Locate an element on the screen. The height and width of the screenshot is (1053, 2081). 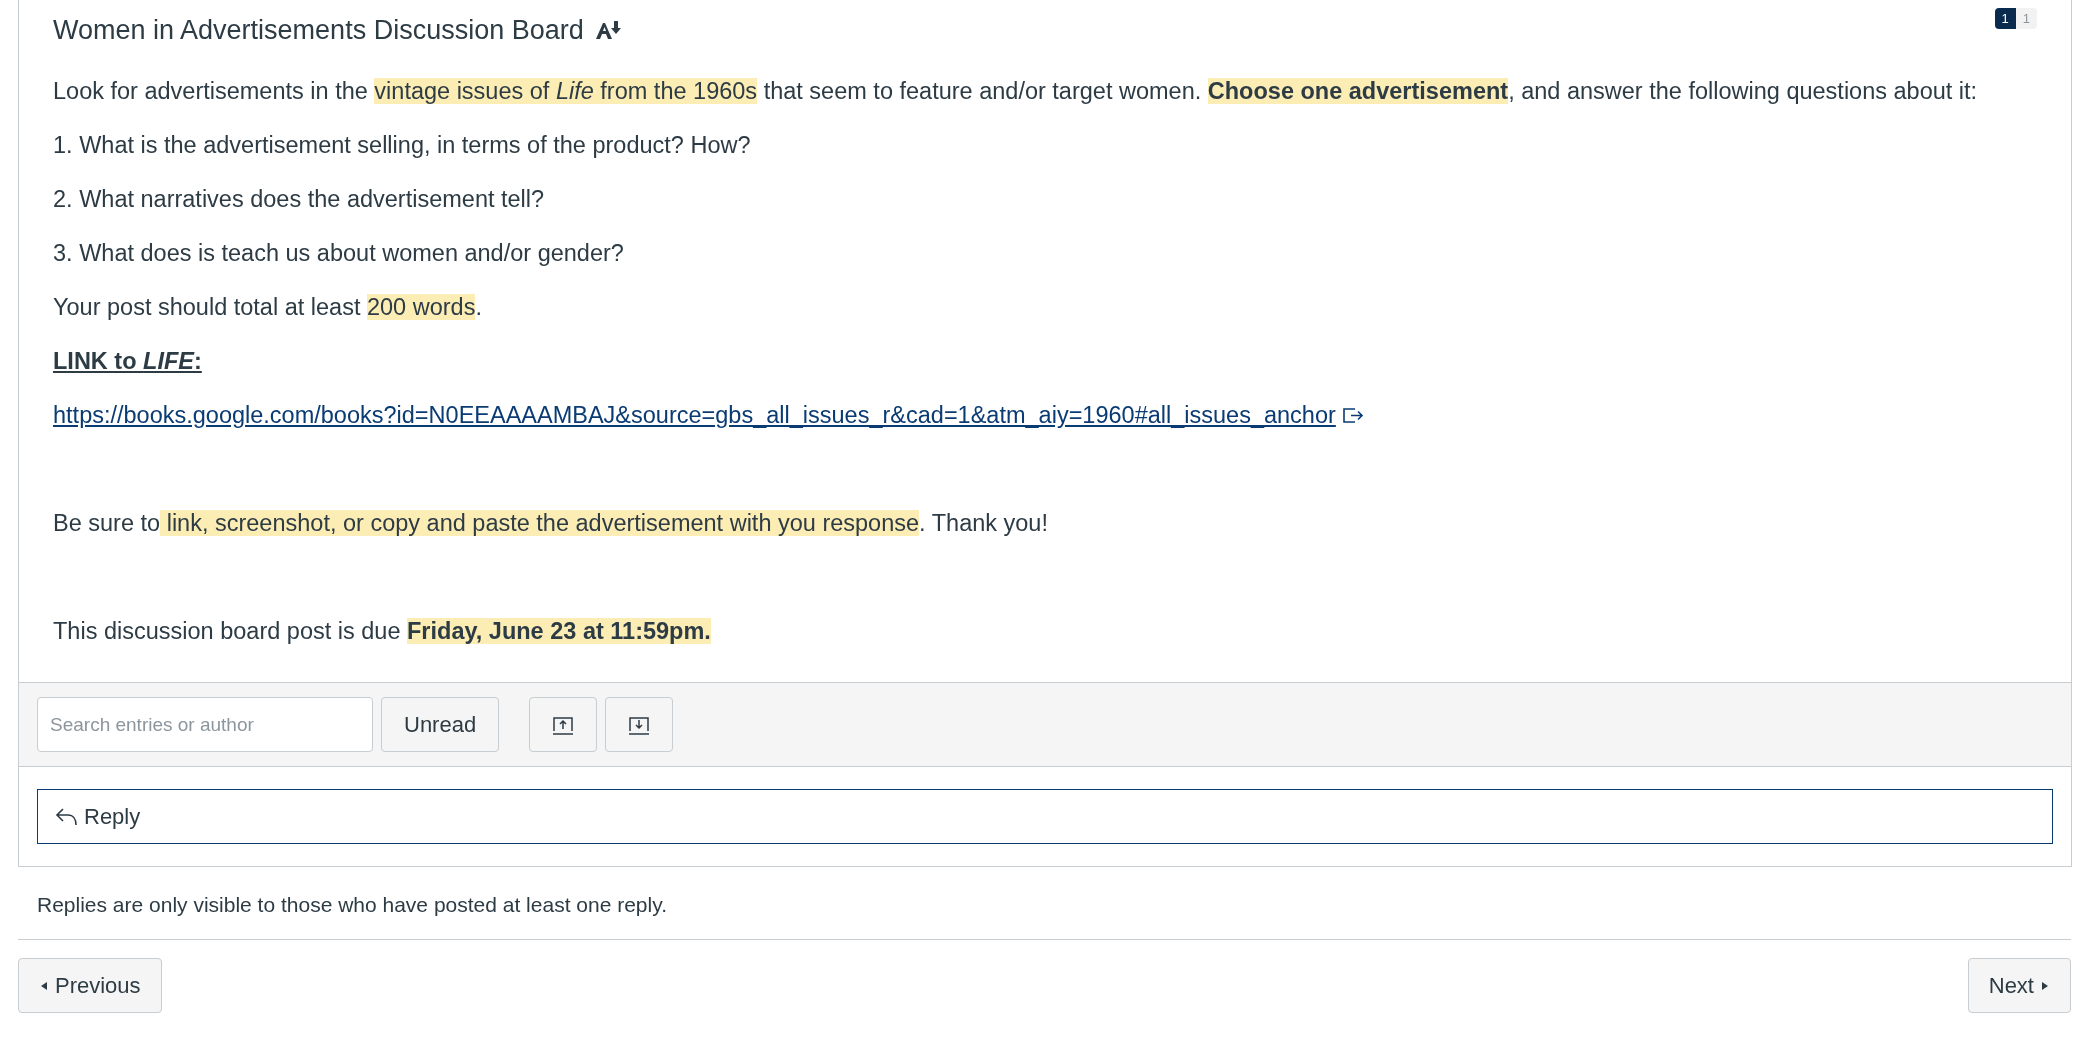
download-icon is located at coordinates (639, 724).